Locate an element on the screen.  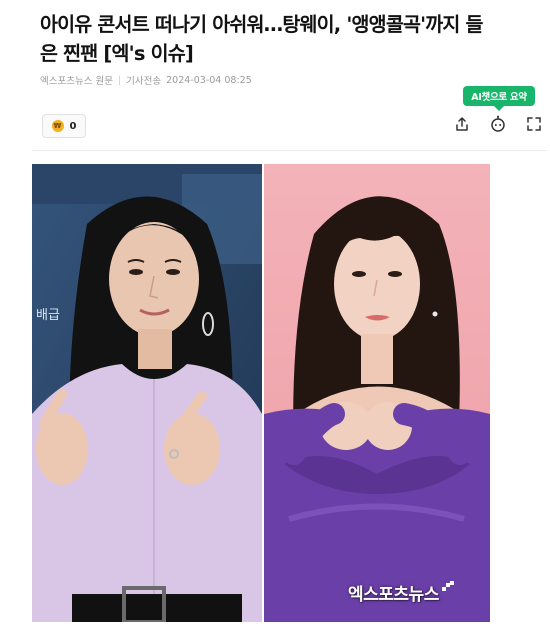
headline-line-2: 은 찐팬 [엑's 이슈] is located at coordinates (117, 53).